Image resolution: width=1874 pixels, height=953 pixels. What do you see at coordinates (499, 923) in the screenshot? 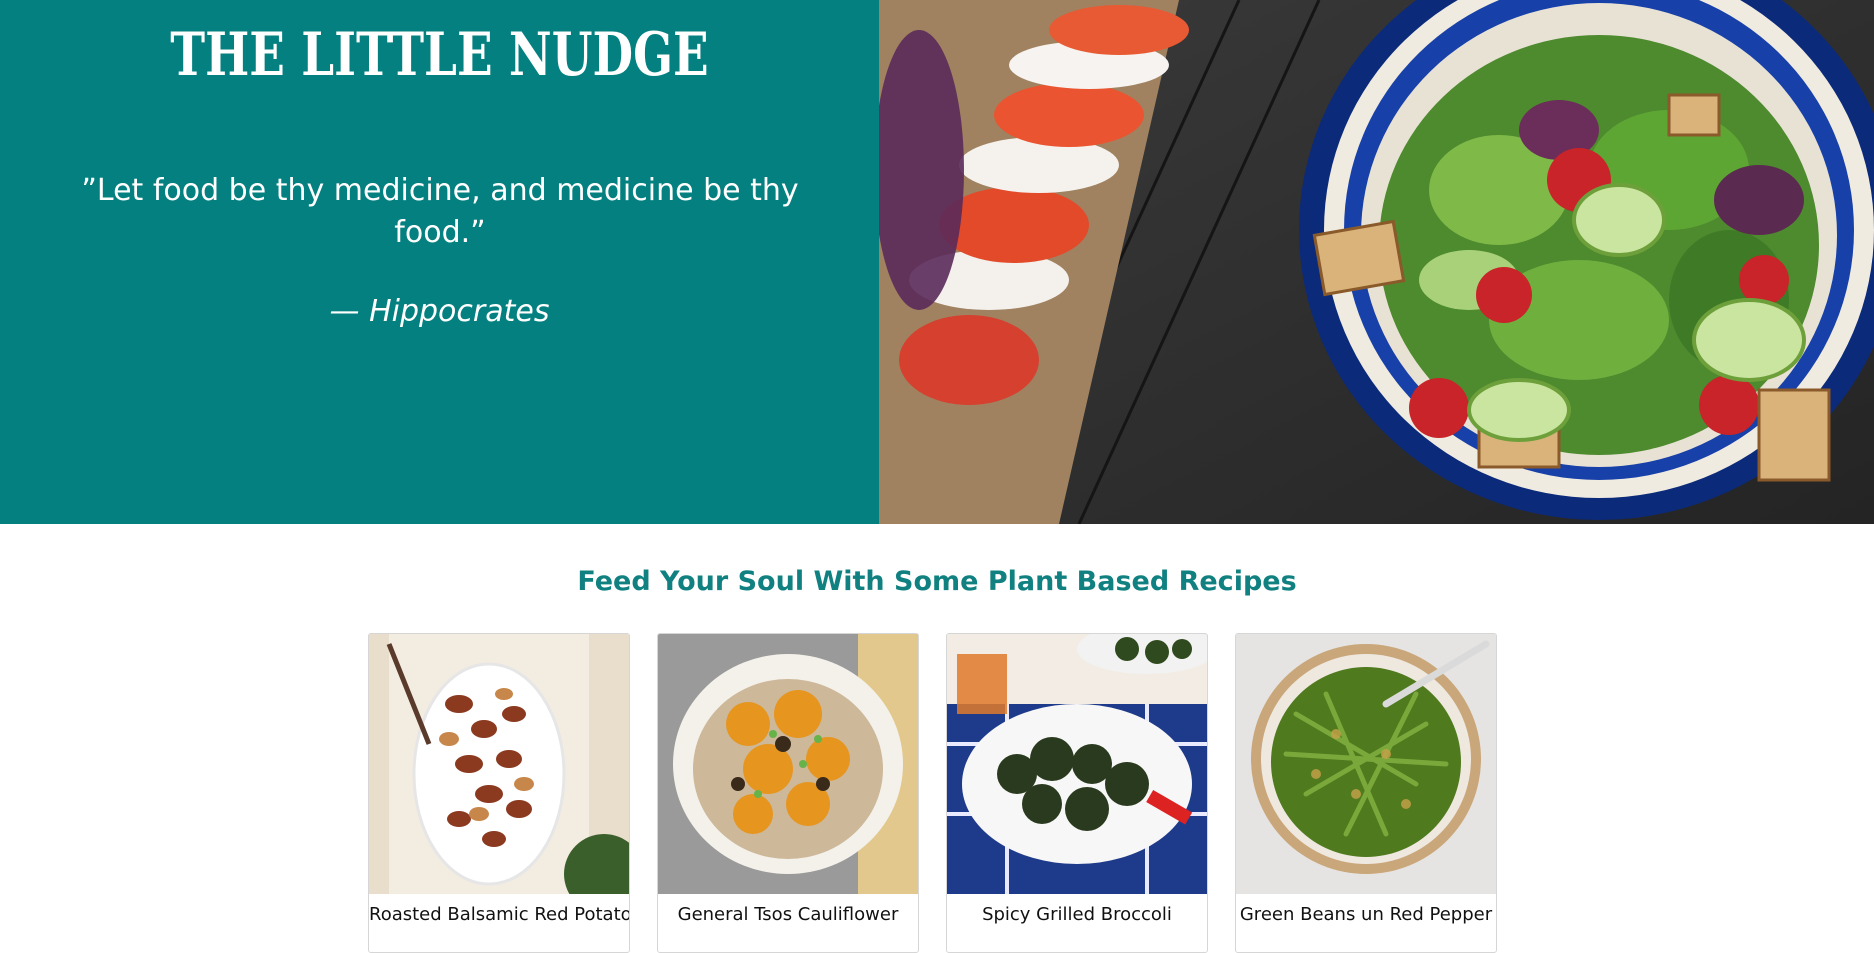
I see `recipe-title: Roasted Balsamic Red Potatoes` at bounding box center [499, 923].